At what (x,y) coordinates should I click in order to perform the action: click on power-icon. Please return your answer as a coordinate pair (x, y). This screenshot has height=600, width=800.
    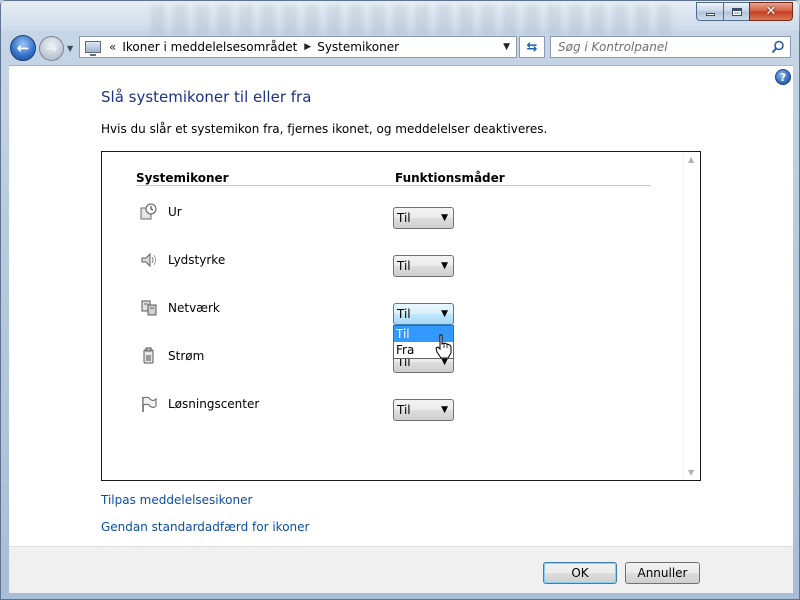
    Looking at the image, I should click on (148, 355).